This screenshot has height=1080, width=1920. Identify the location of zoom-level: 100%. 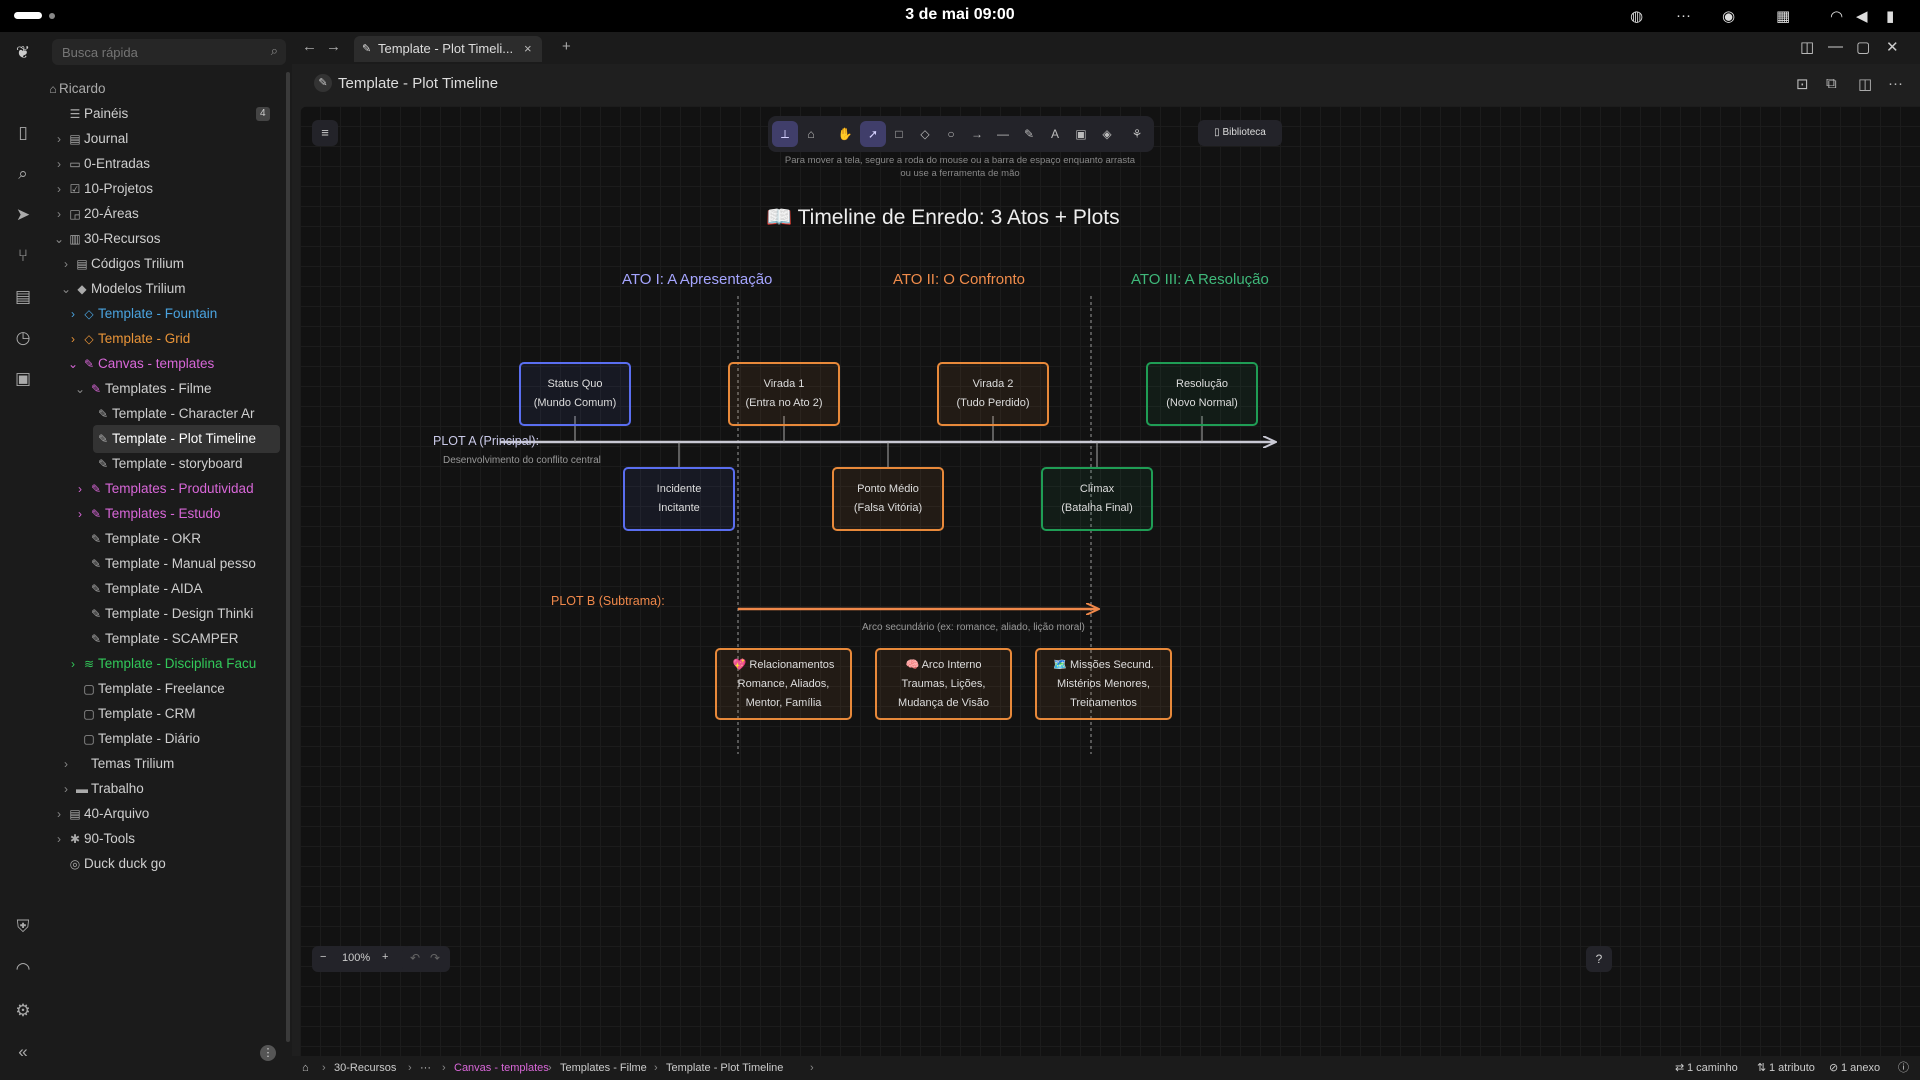
(356, 958).